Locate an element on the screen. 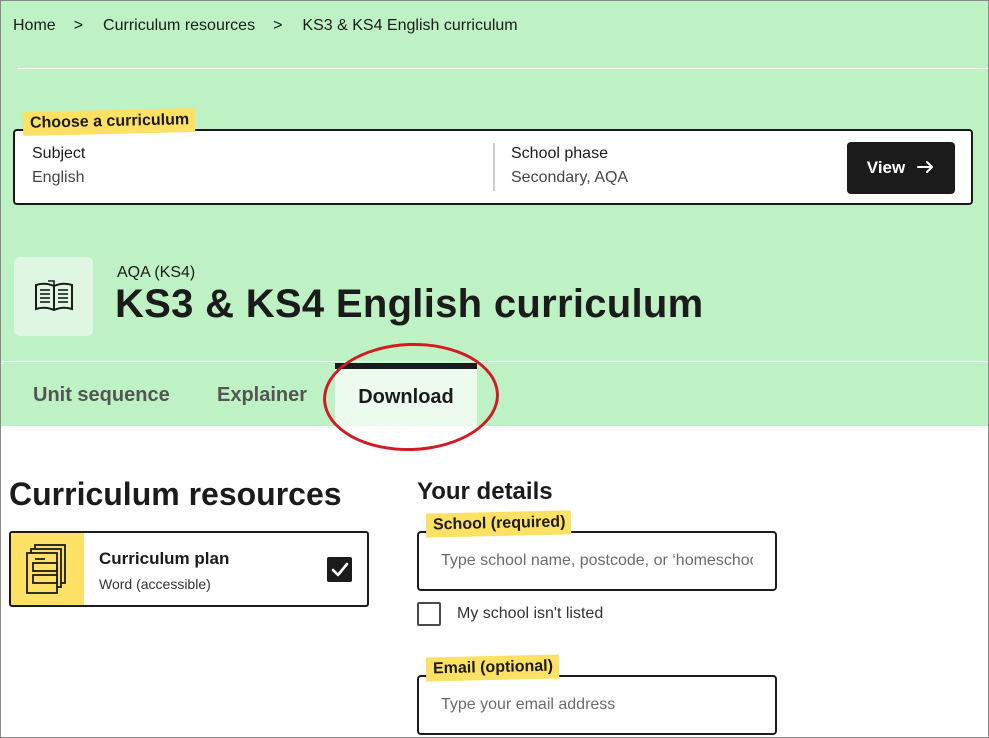 The height and width of the screenshot is (738, 989). resource-checkbox is located at coordinates (339, 569).